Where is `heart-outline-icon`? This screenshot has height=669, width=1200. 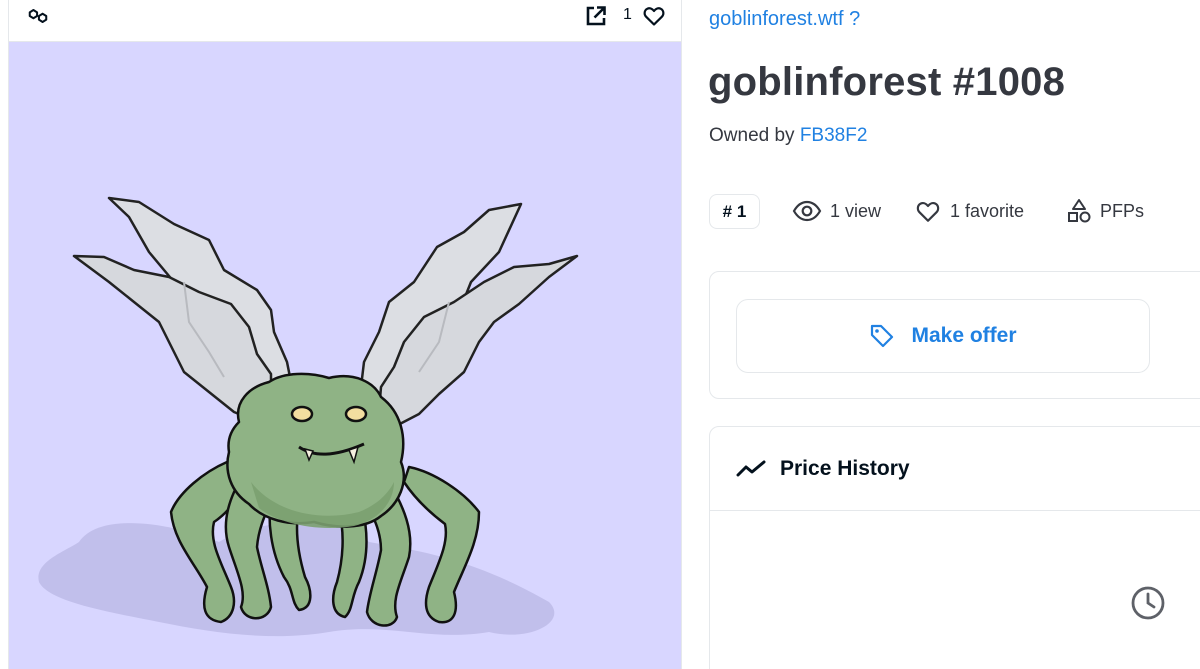 heart-outline-icon is located at coordinates (928, 212).